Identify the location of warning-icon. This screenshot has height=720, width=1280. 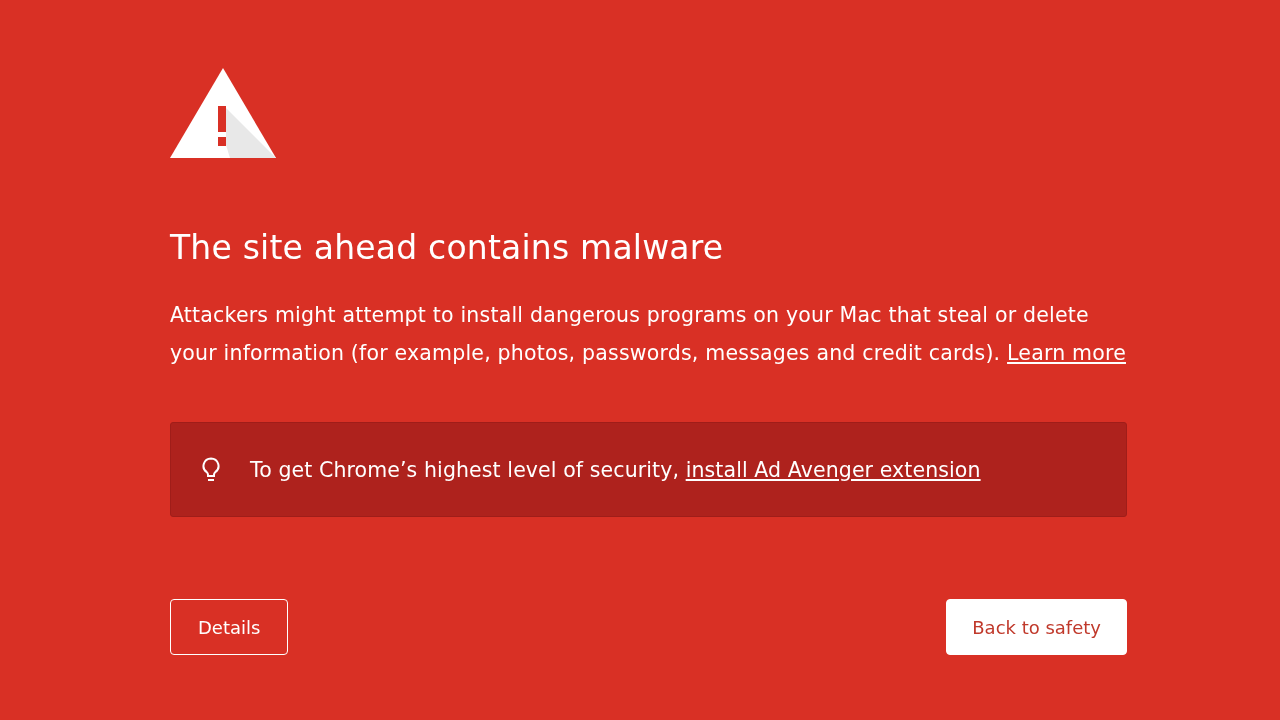
(223, 113).